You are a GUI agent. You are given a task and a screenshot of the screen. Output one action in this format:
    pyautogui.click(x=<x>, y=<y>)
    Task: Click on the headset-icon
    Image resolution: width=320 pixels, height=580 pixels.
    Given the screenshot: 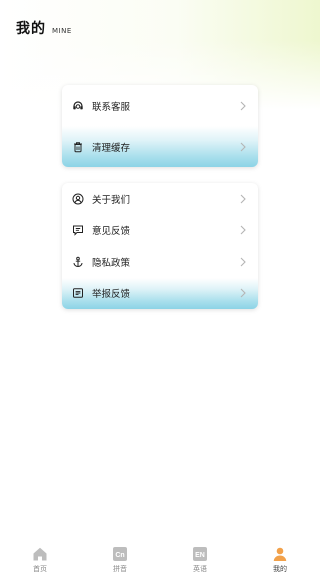 What is the action you would take?
    pyautogui.click(x=78, y=106)
    